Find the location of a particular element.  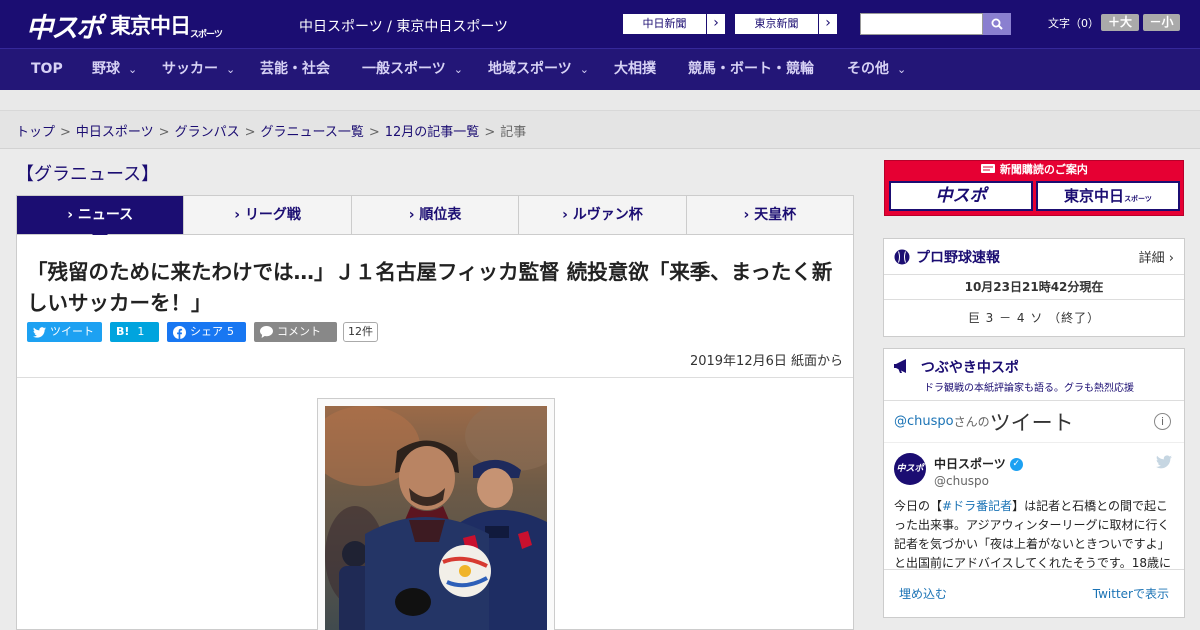

article-photo-frame: トヨタ is located at coordinates (436, 514).